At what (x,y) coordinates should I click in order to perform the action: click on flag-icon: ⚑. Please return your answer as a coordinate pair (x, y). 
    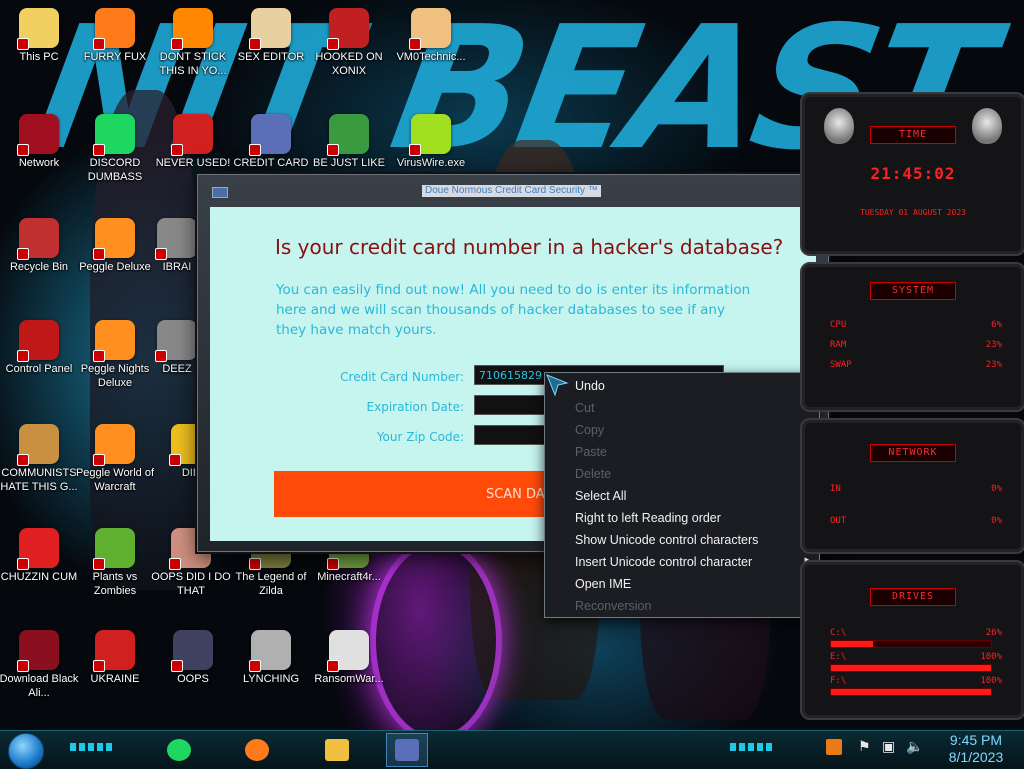
    Looking at the image, I should click on (864, 747).